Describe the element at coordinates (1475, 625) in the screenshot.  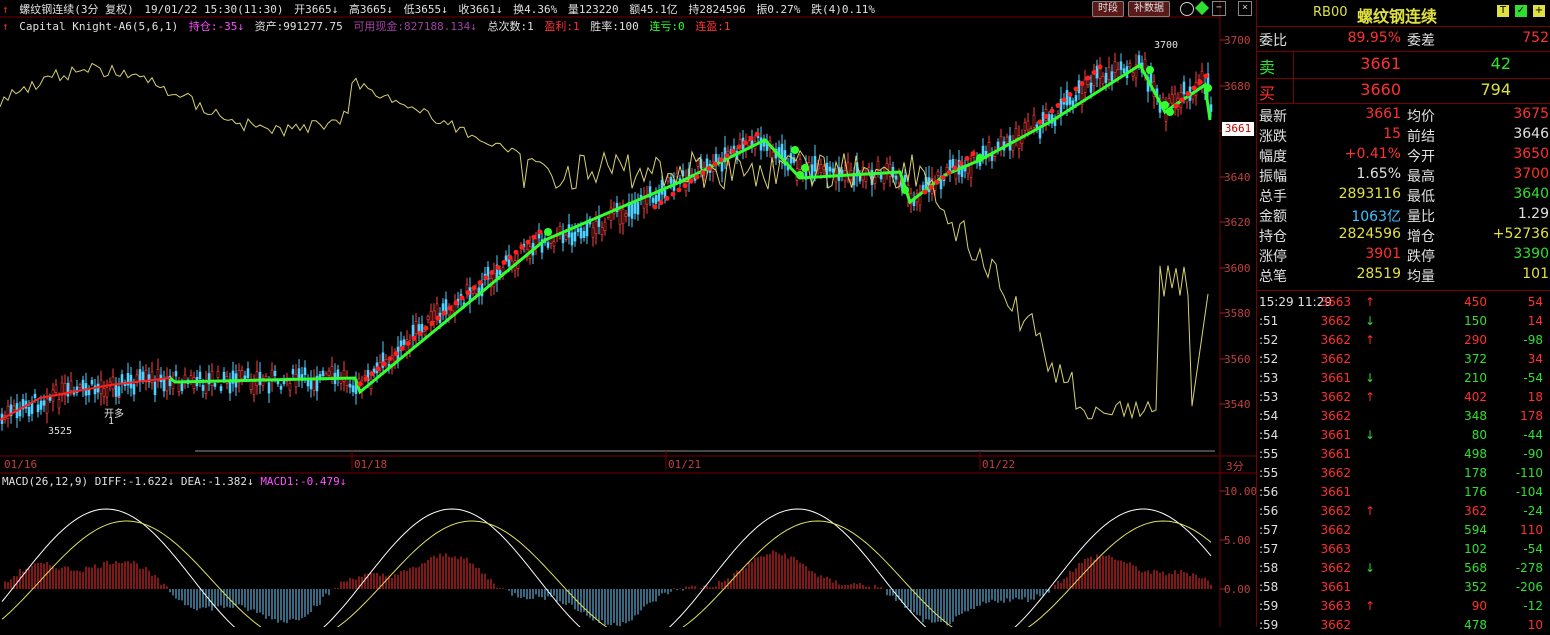
I see `tick-volume: 478` at that location.